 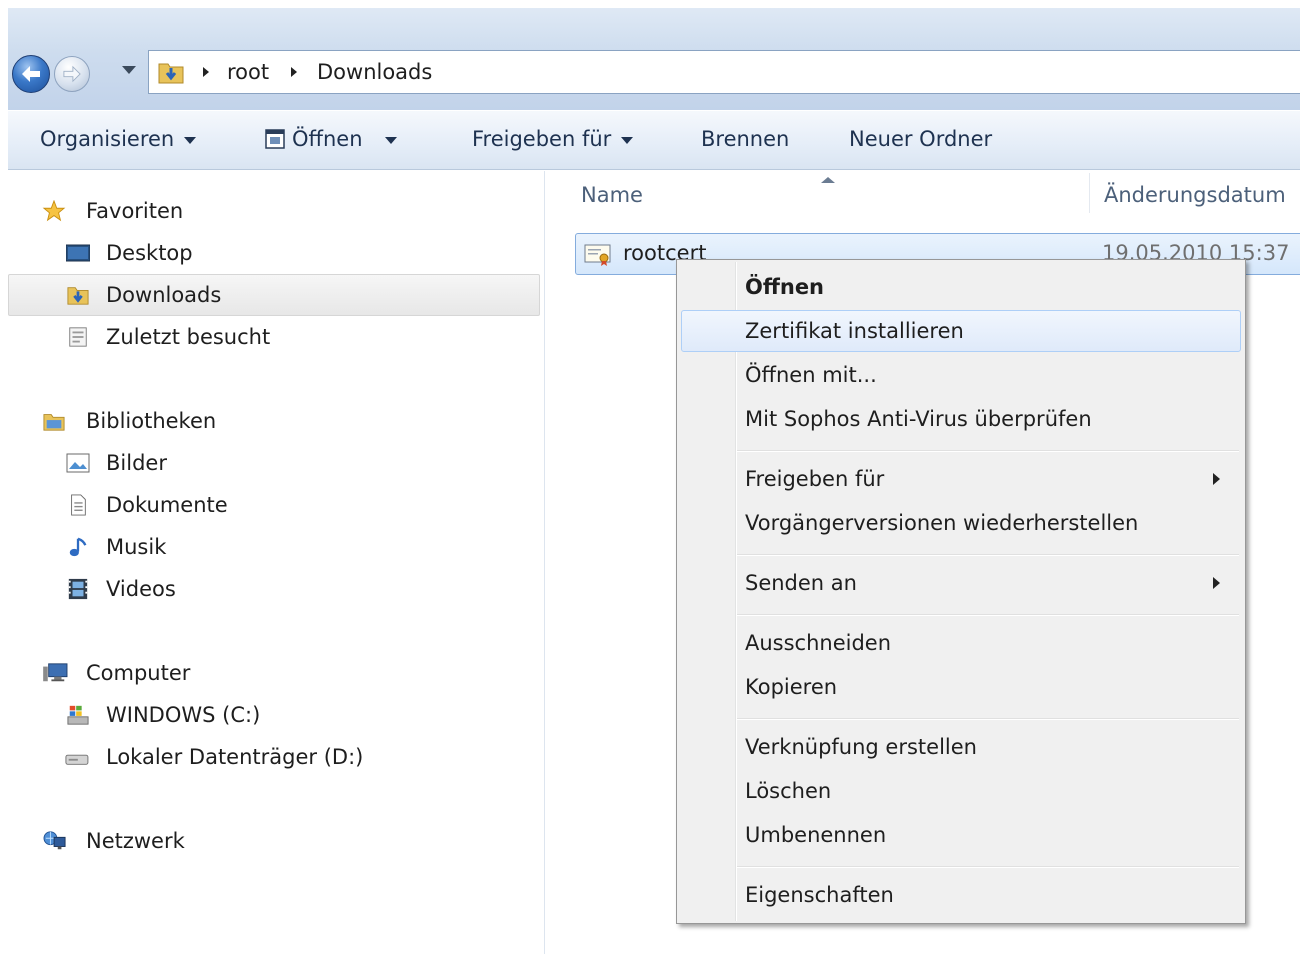 What do you see at coordinates (275, 139) in the screenshot?
I see `open-app-icon` at bounding box center [275, 139].